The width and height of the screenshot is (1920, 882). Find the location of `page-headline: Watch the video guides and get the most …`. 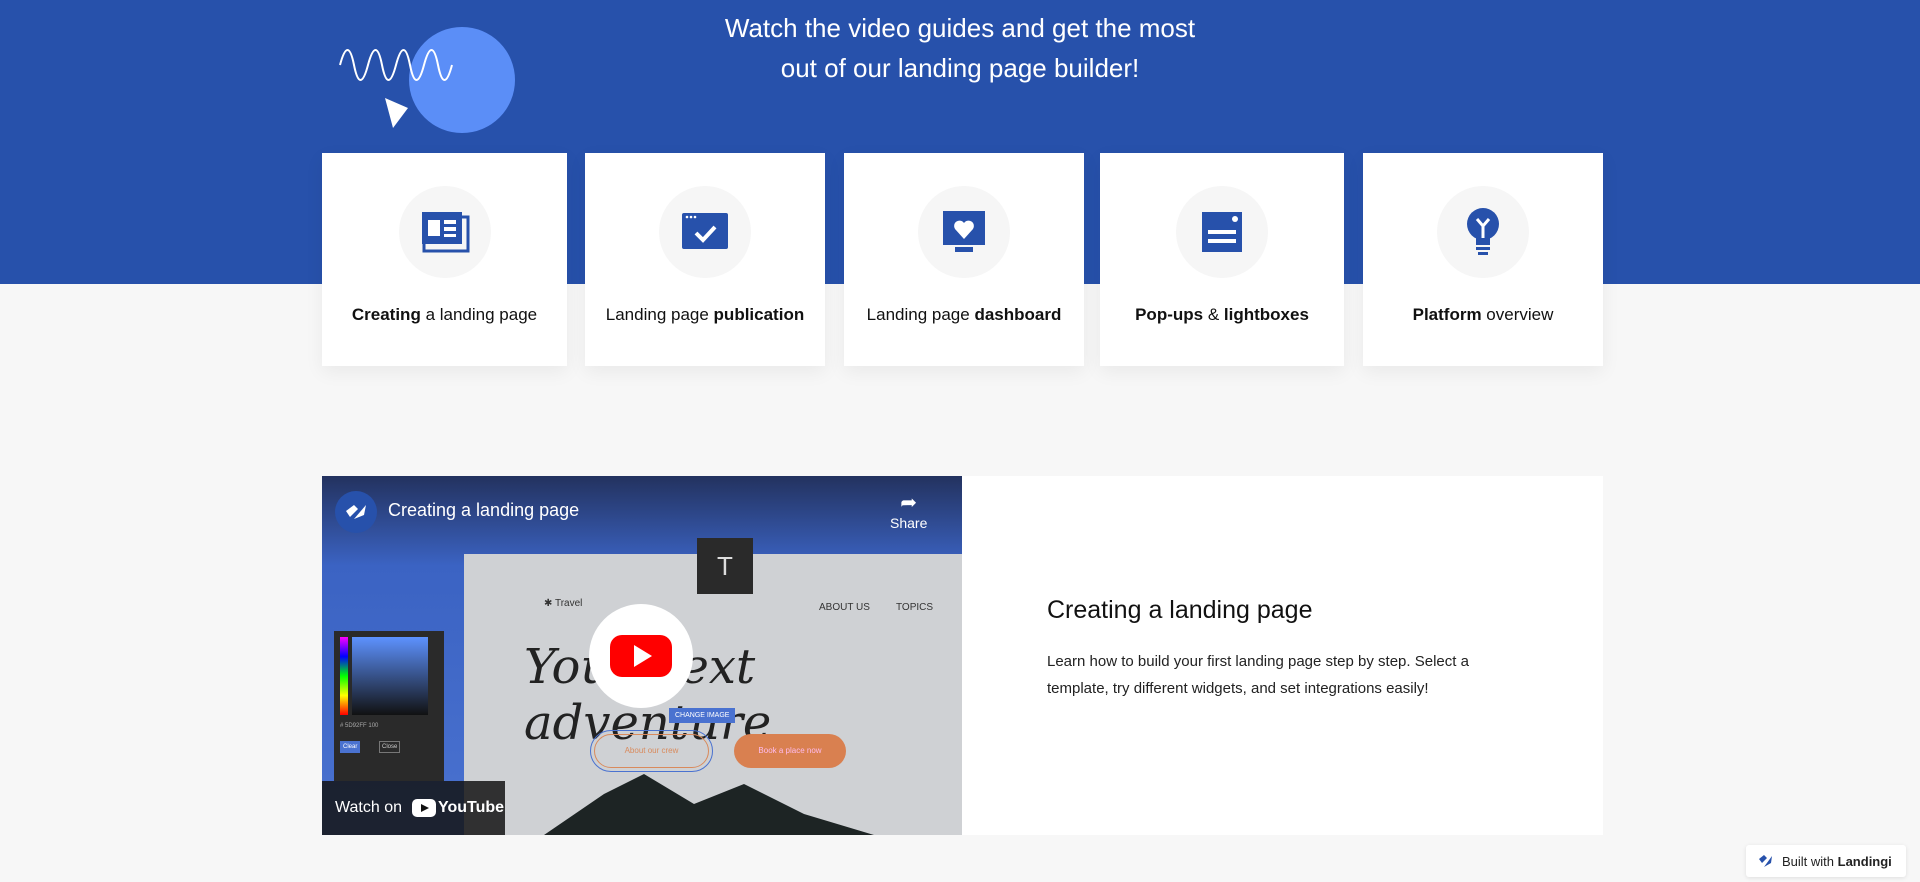

page-headline: Watch the video guides and get the most … is located at coordinates (960, 48).